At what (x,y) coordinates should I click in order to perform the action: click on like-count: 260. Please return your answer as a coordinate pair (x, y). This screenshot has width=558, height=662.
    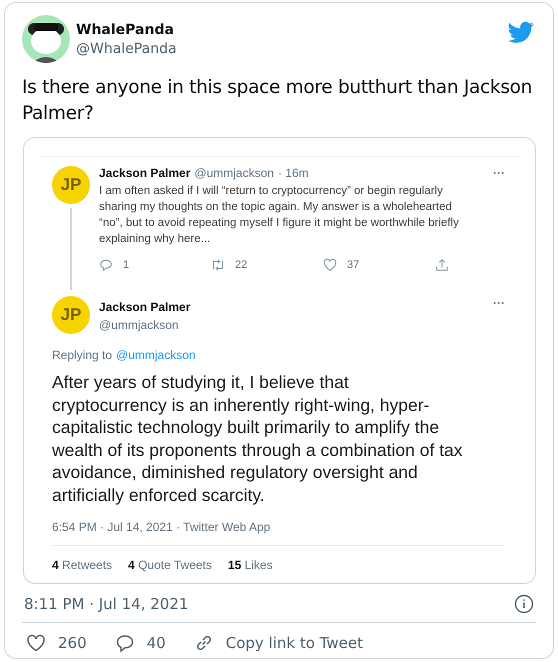
    Looking at the image, I should click on (72, 643).